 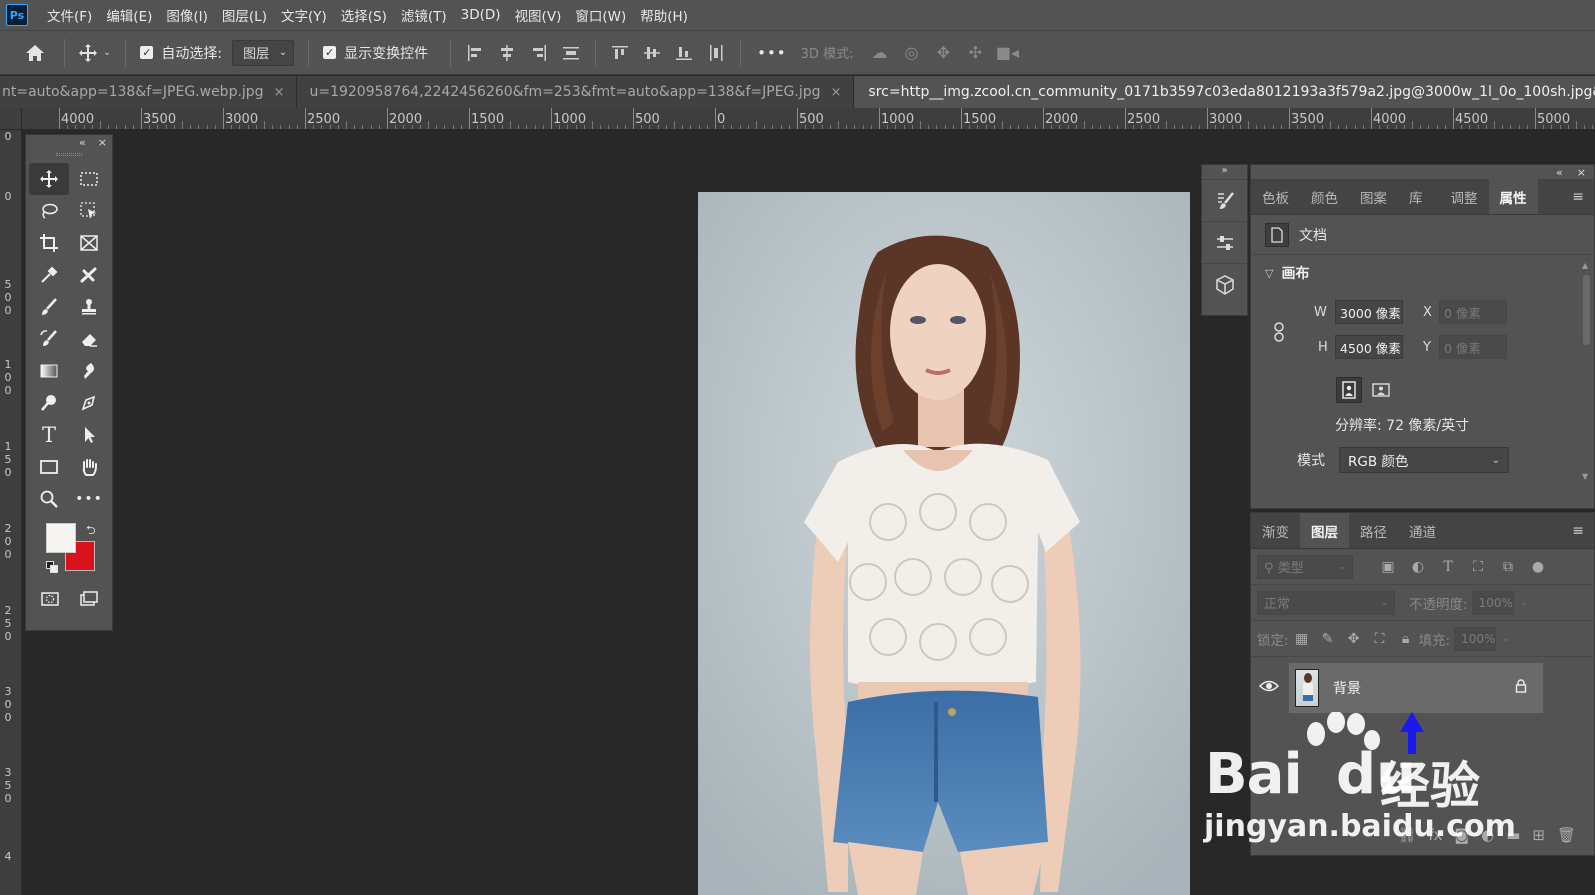 What do you see at coordinates (507, 53) in the screenshot?
I see `align-center-h-icon` at bounding box center [507, 53].